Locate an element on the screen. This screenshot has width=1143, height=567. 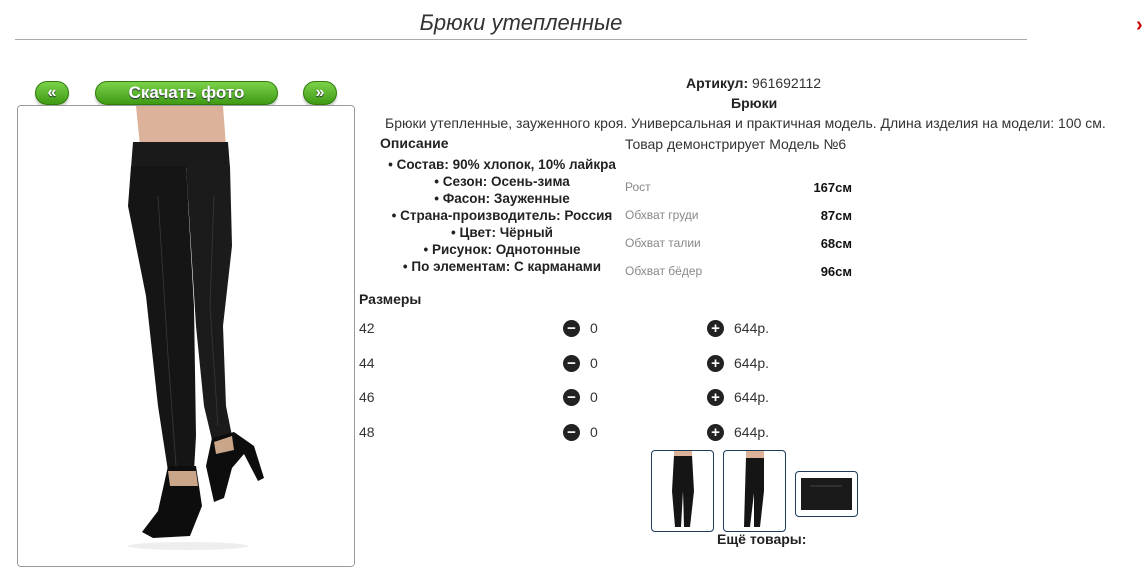
size-value: 46 is located at coordinates (367, 397).